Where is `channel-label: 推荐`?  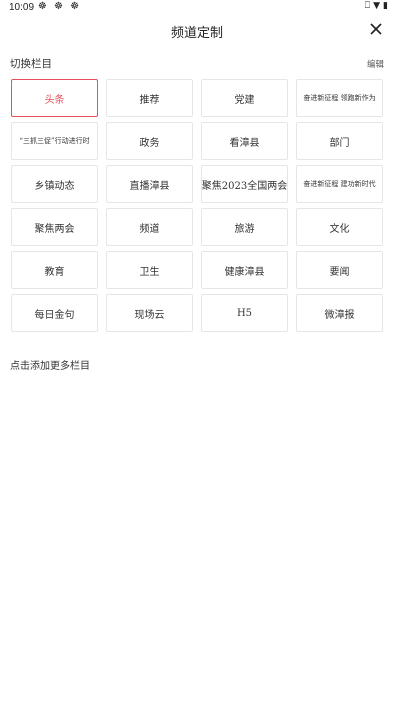
channel-label: 推荐 is located at coordinates (149, 100).